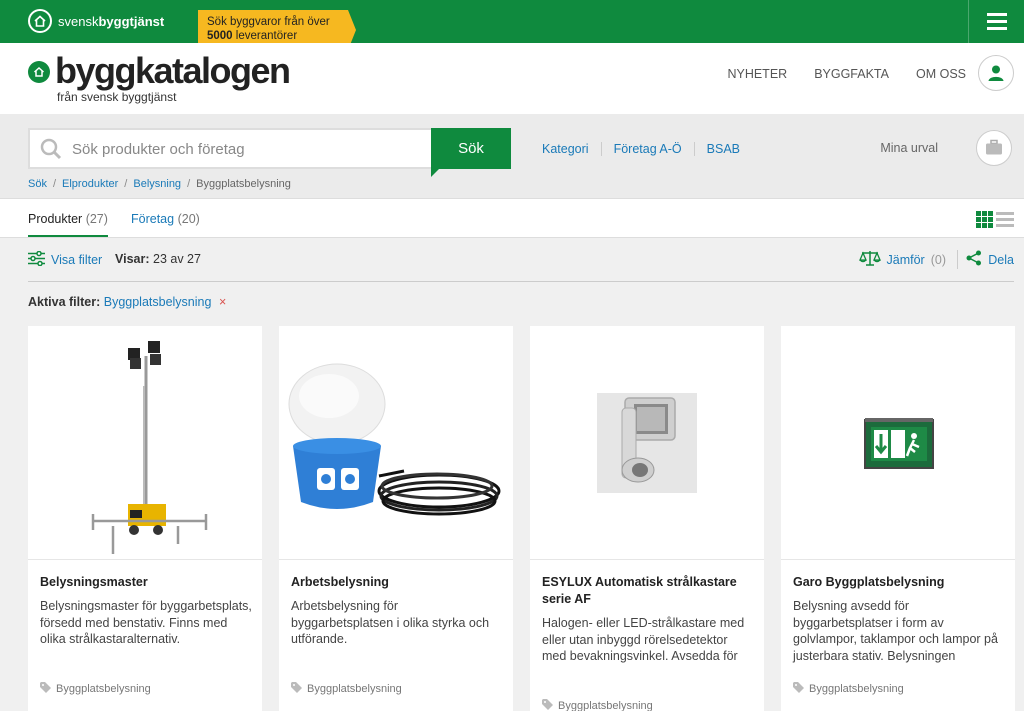  What do you see at coordinates (64, 302) in the screenshot?
I see `active-filters-label: Aktiva filter:` at bounding box center [64, 302].